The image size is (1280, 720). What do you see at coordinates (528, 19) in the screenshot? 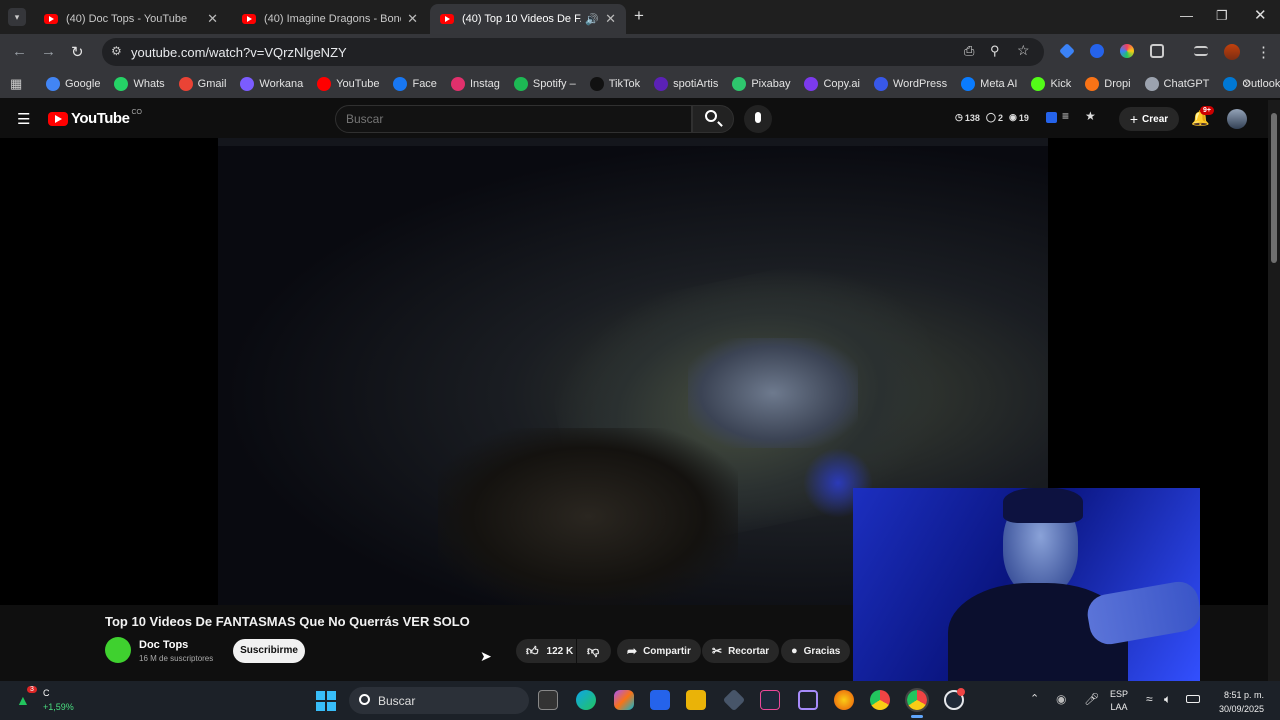
I see `tab-top-10-videos: (40) Top 10 Videos De FANT 🔊 ✕` at bounding box center [528, 19].